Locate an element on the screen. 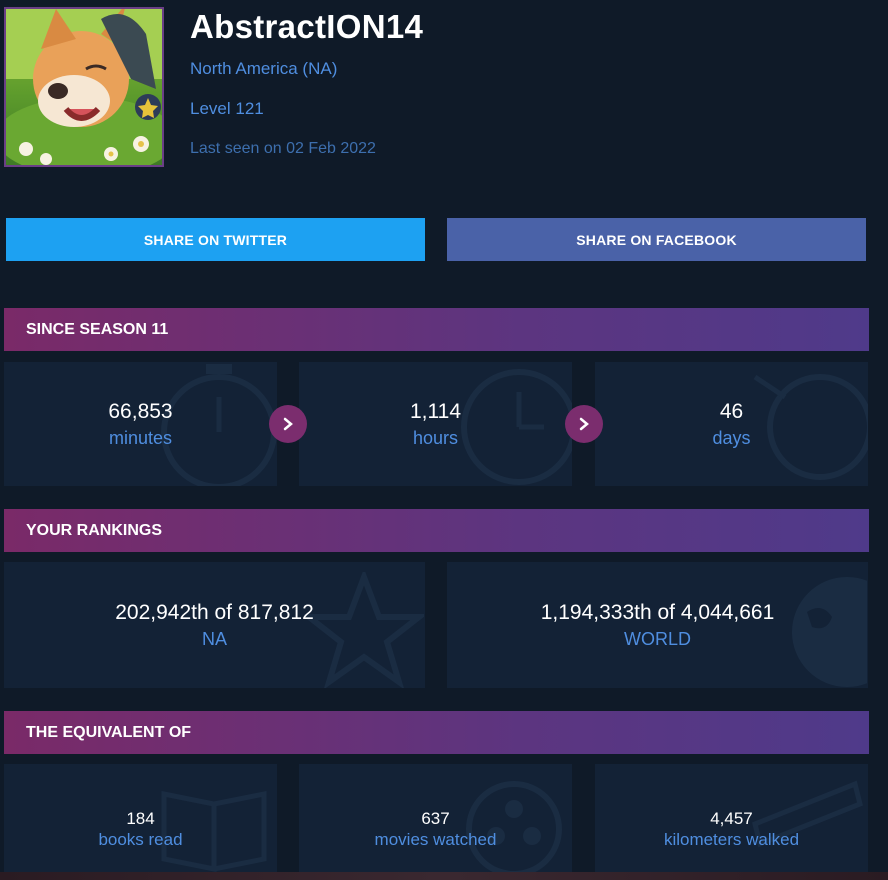 The height and width of the screenshot is (880, 888). clock-icon is located at coordinates (516, 427).